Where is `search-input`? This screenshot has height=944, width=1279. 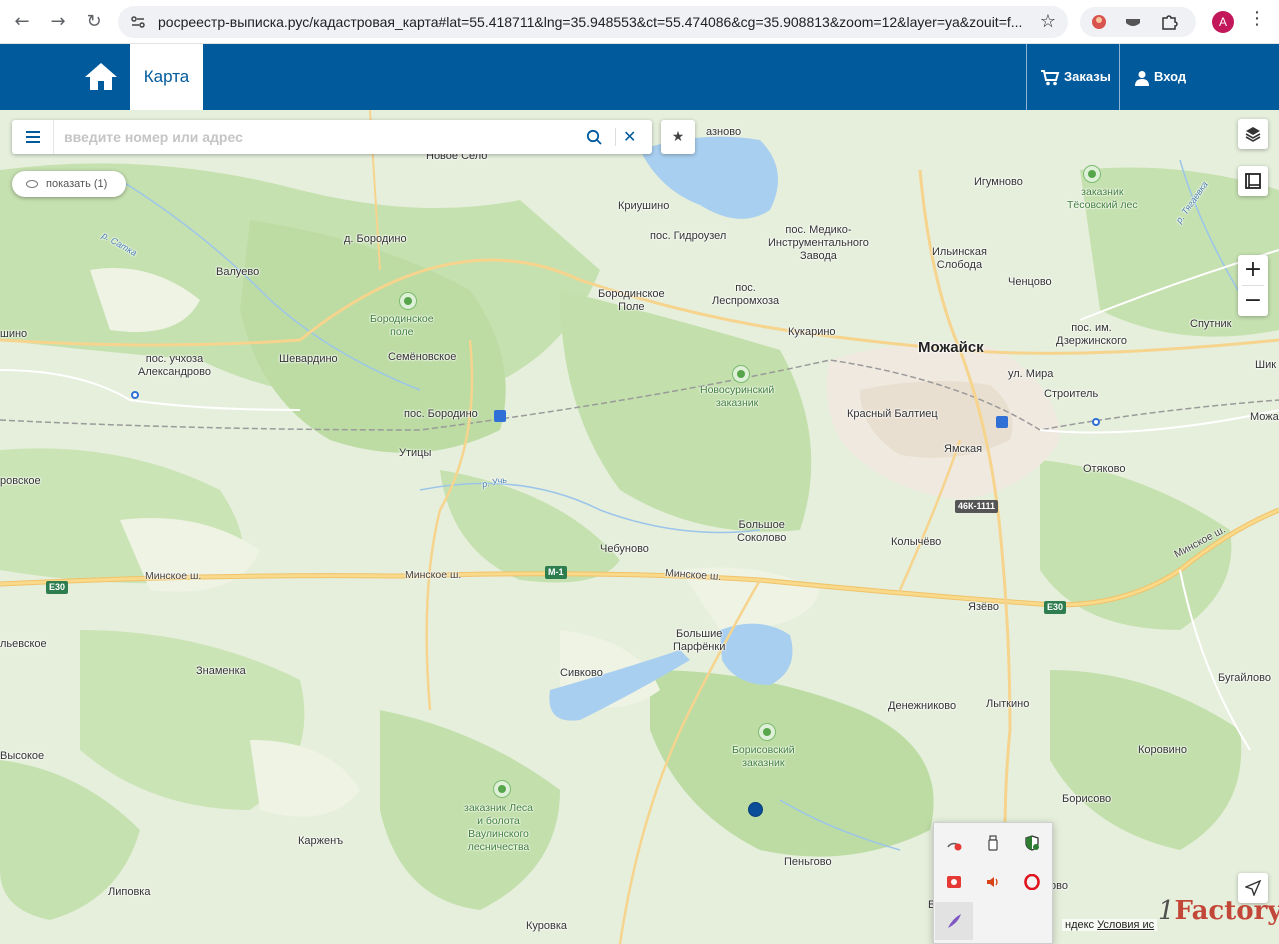 search-input is located at coordinates (324, 137).